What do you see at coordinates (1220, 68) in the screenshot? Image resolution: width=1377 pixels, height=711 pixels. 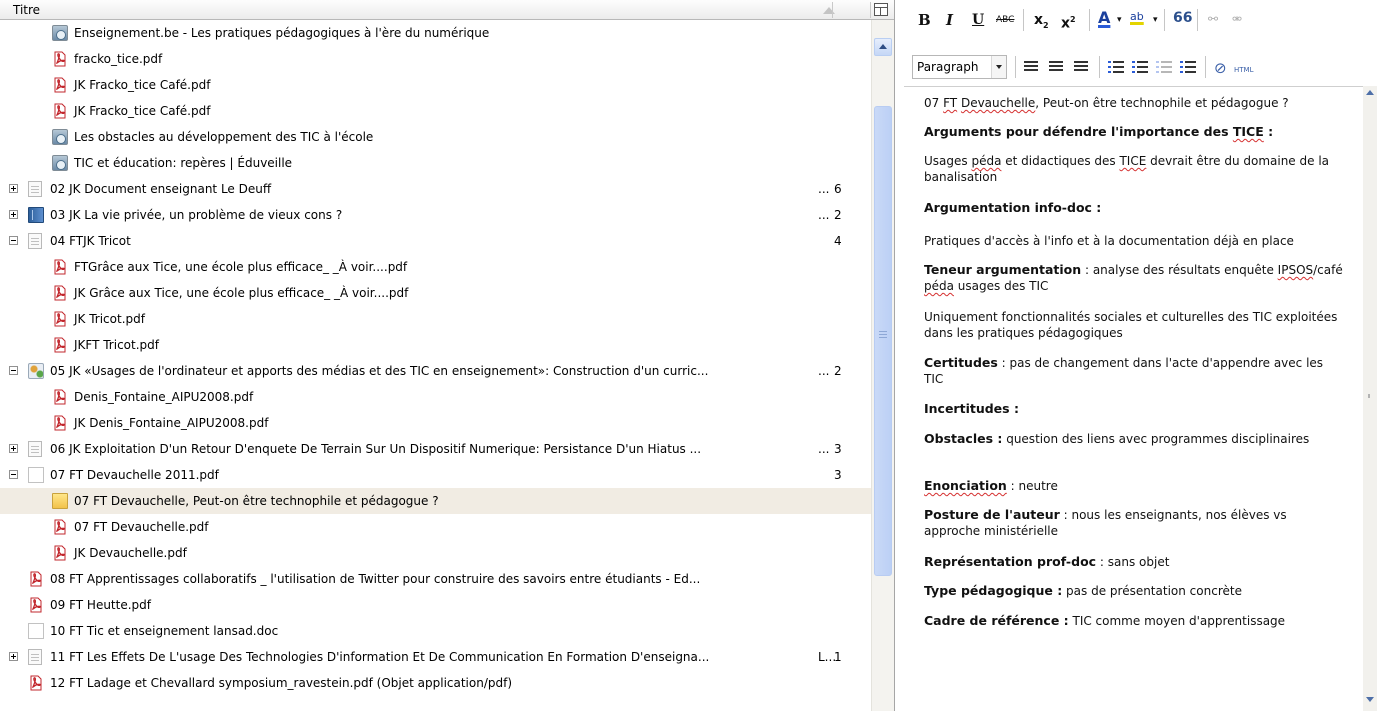 I see `clear-formatting-icon: ⊘` at bounding box center [1220, 68].